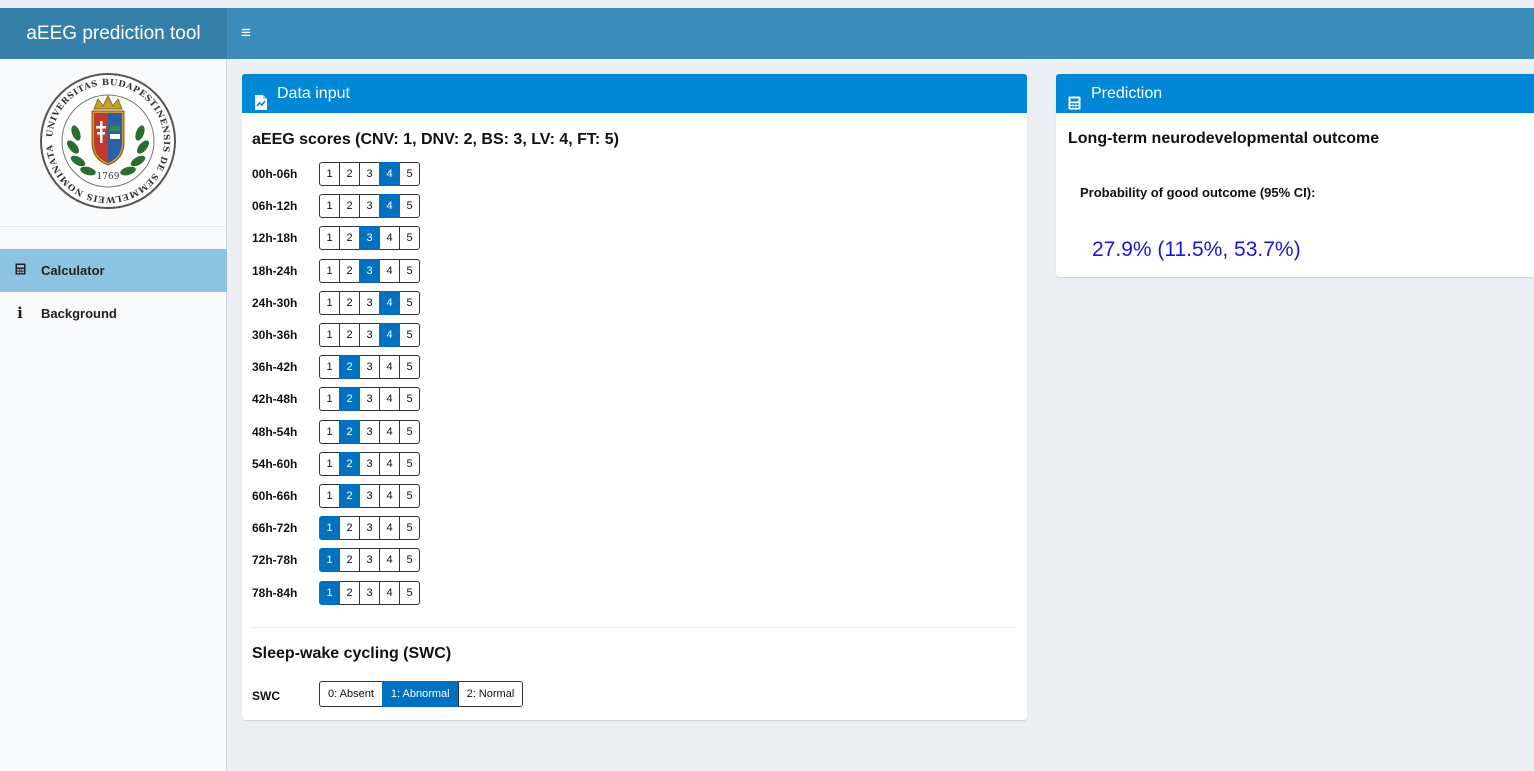  I want to click on score-row-label: 78h-84h, so click(275, 593).